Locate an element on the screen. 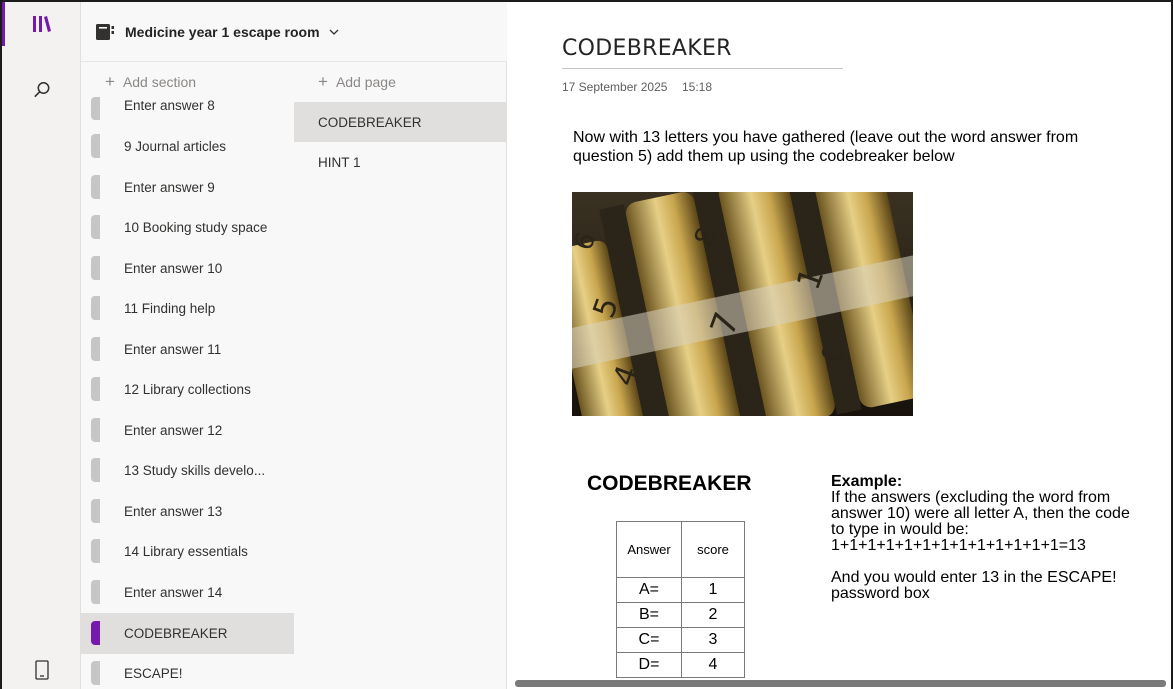  section-label: Enter answer 13 is located at coordinates (173, 511).